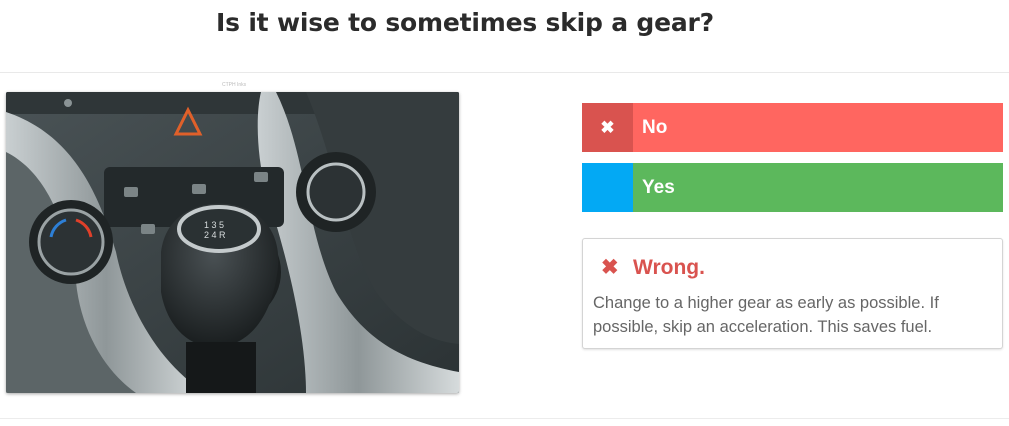 Image resolution: width=1009 pixels, height=426 pixels. Describe the element at coordinates (234, 85) in the screenshot. I see `image-credit: CTPH Inks` at that location.